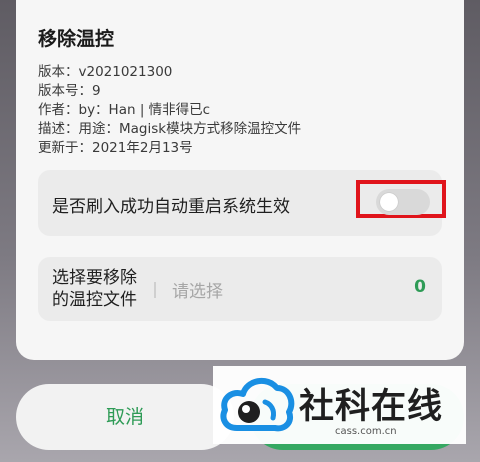  I want to click on cancel-button: 取消, so click(125, 417).